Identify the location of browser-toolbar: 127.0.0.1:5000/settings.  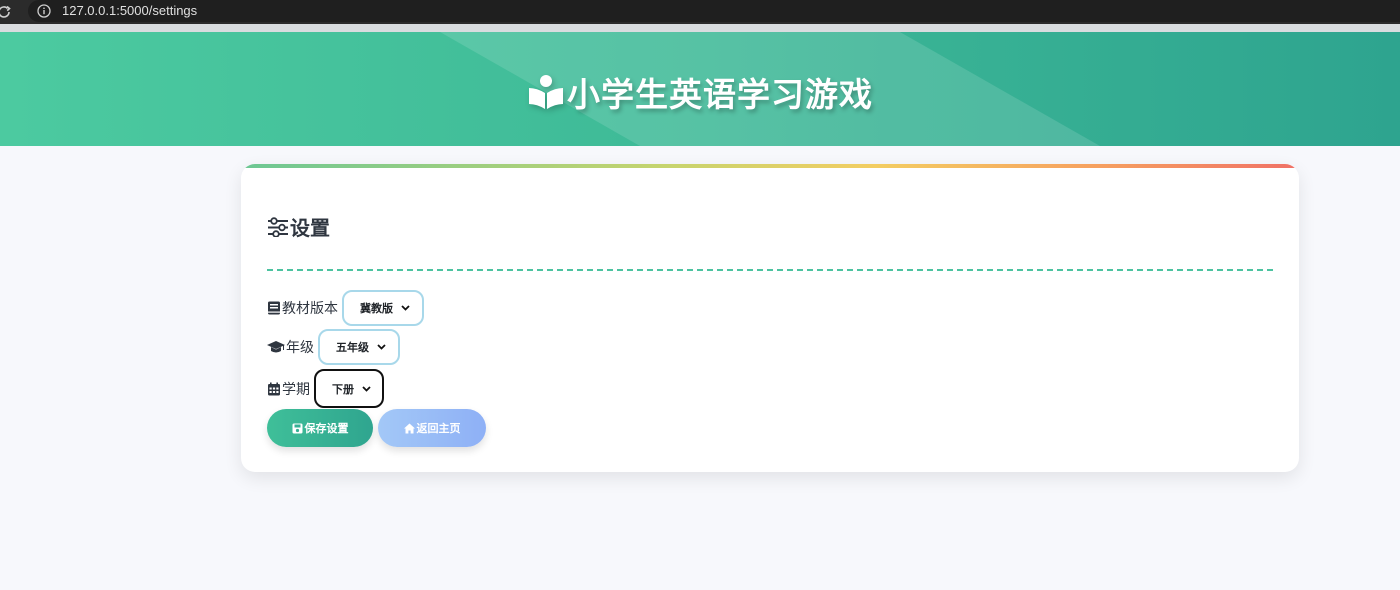
(700, 12).